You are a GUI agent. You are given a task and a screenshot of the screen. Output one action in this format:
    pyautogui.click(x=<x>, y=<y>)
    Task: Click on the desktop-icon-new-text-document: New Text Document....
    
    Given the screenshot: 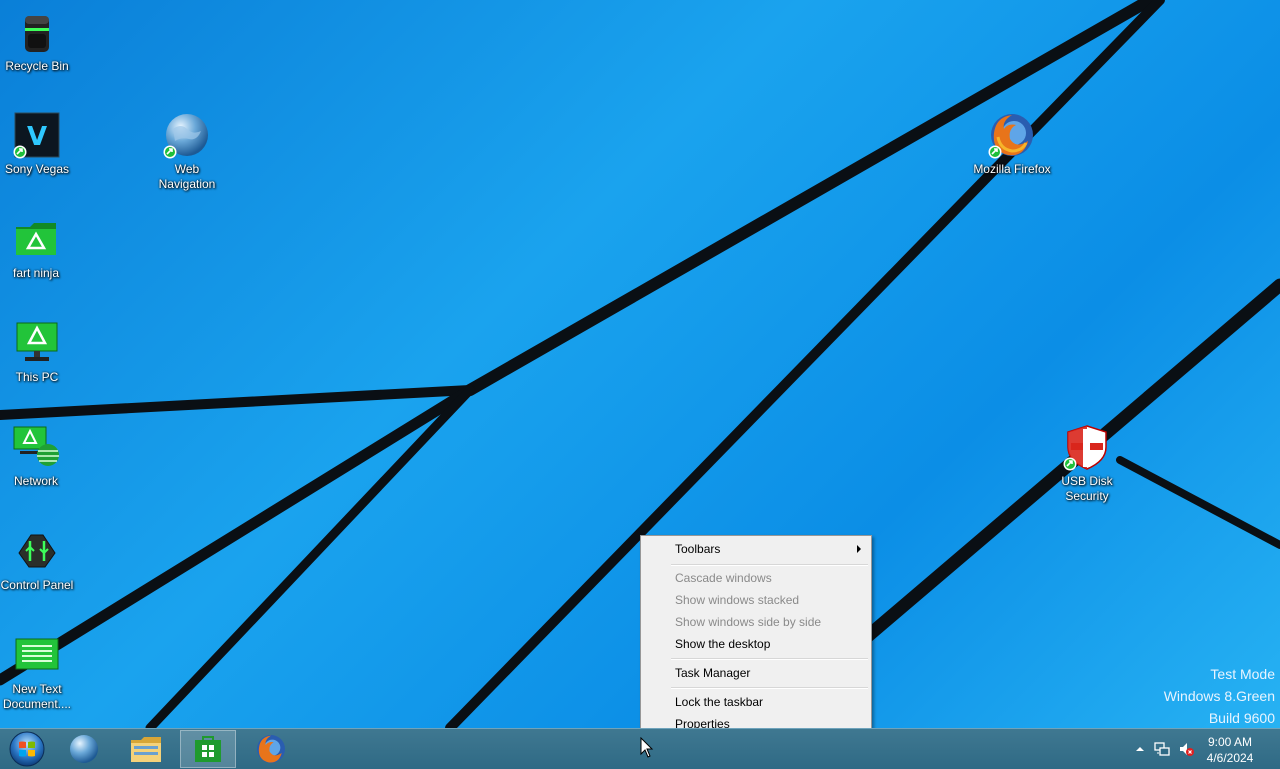 What is the action you would take?
    pyautogui.click(x=38, y=671)
    